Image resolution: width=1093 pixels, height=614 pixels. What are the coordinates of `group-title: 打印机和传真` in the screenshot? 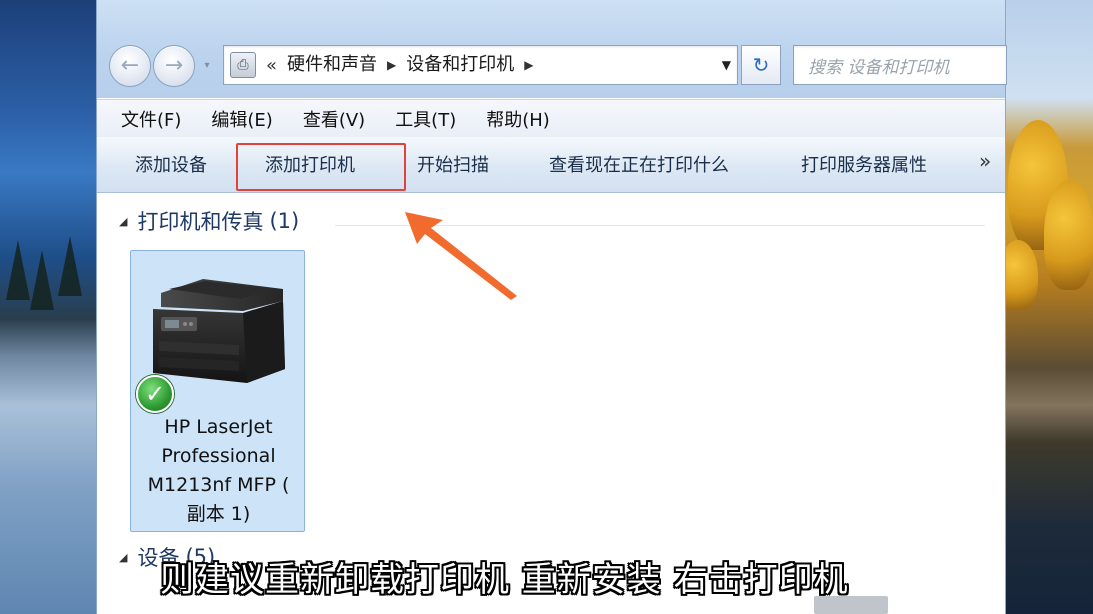 It's located at (200, 222).